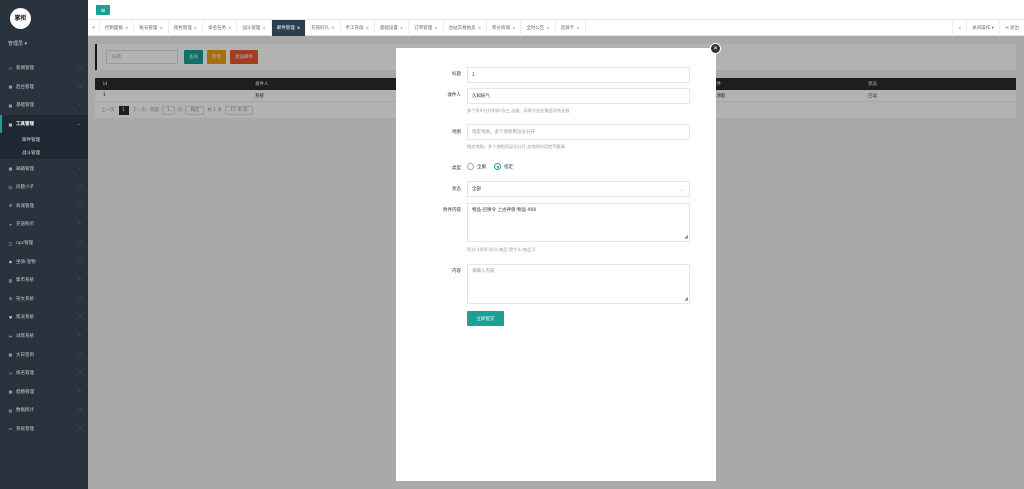 This screenshot has height=489, width=1024. What do you see at coordinates (715, 48) in the screenshot?
I see `close-icon: ✕` at bounding box center [715, 48].